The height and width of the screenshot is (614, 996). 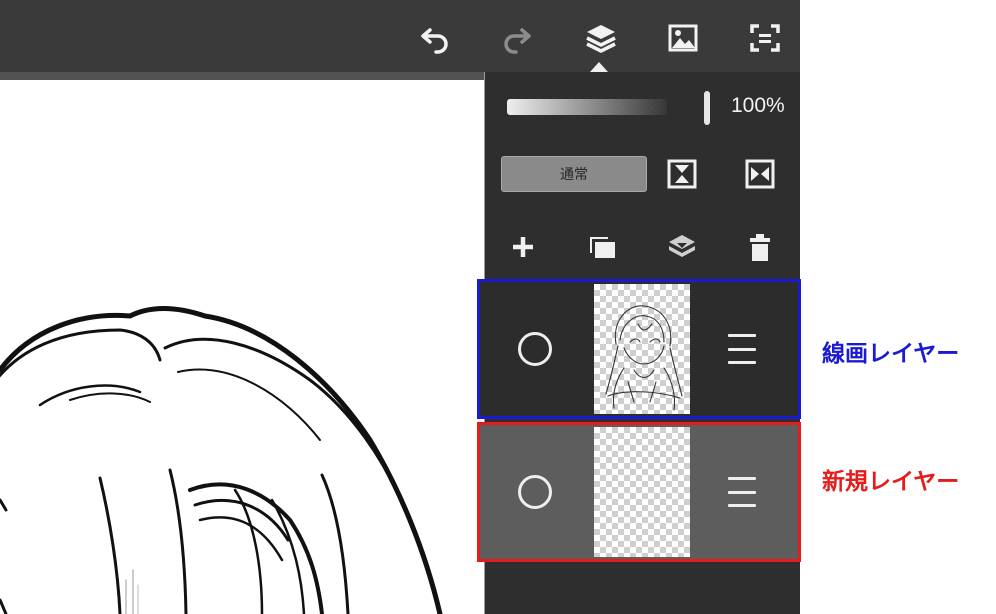 What do you see at coordinates (601, 38) in the screenshot?
I see `layers-icon` at bounding box center [601, 38].